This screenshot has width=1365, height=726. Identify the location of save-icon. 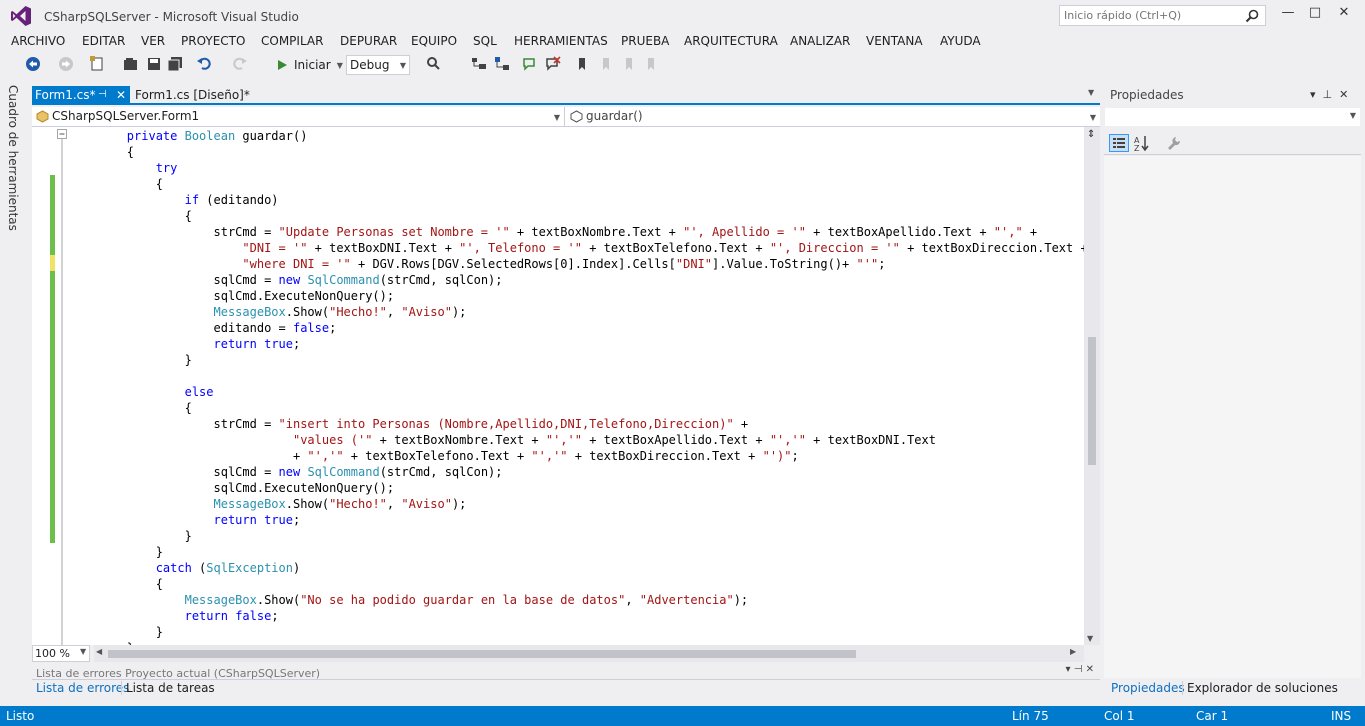
(154, 64).